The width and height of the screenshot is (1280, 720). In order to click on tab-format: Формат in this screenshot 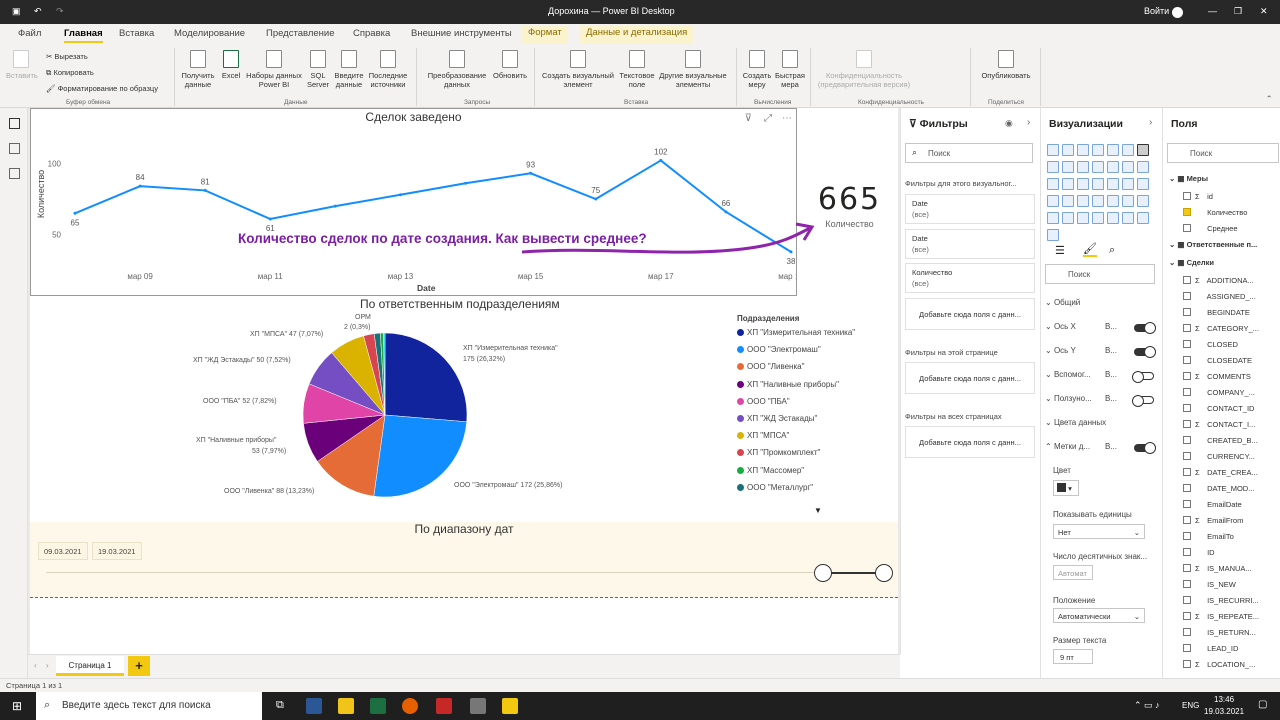, I will do `click(545, 35)`.